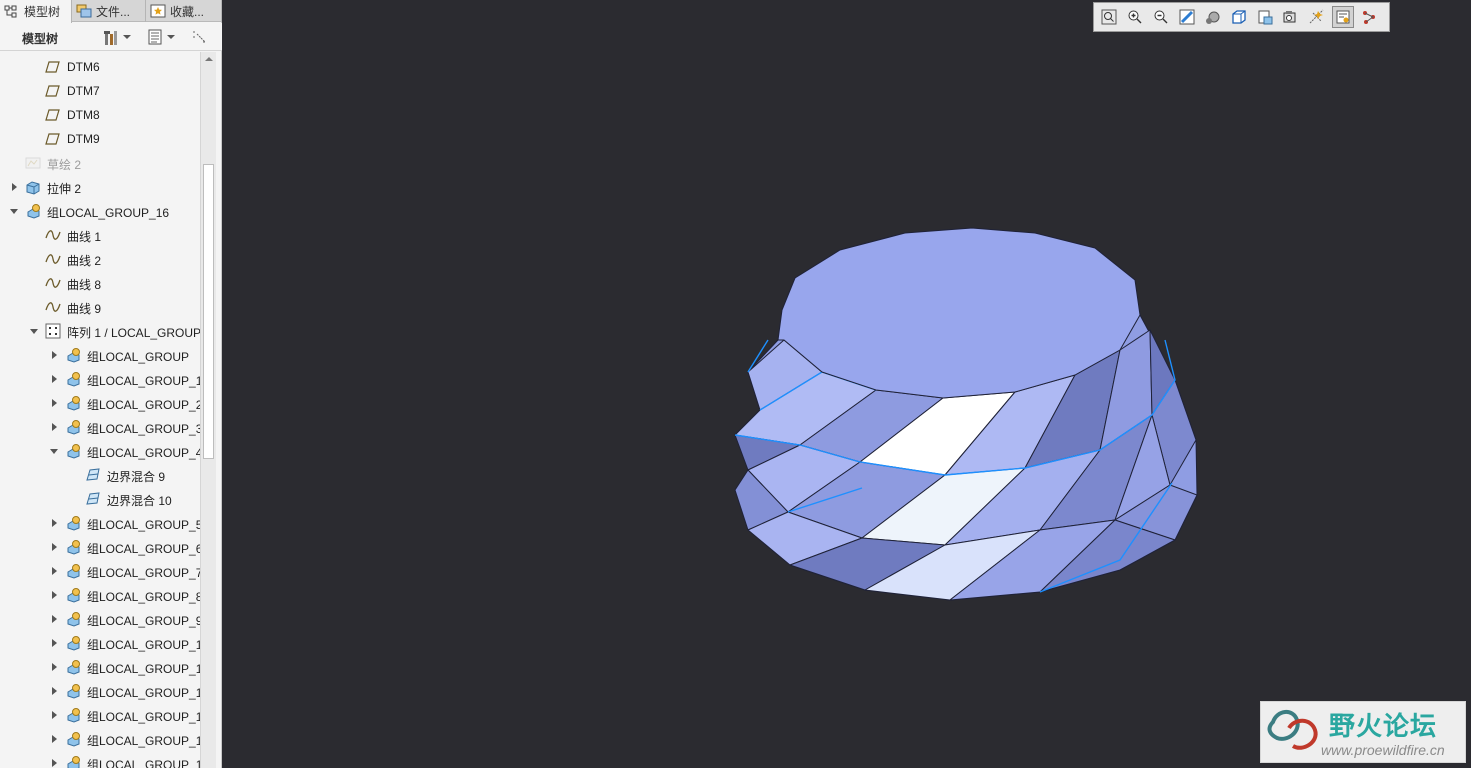  What do you see at coordinates (143, 405) in the screenshot?
I see `tree-item-label: 组LOCAL_GROUP_2` at bounding box center [143, 405].